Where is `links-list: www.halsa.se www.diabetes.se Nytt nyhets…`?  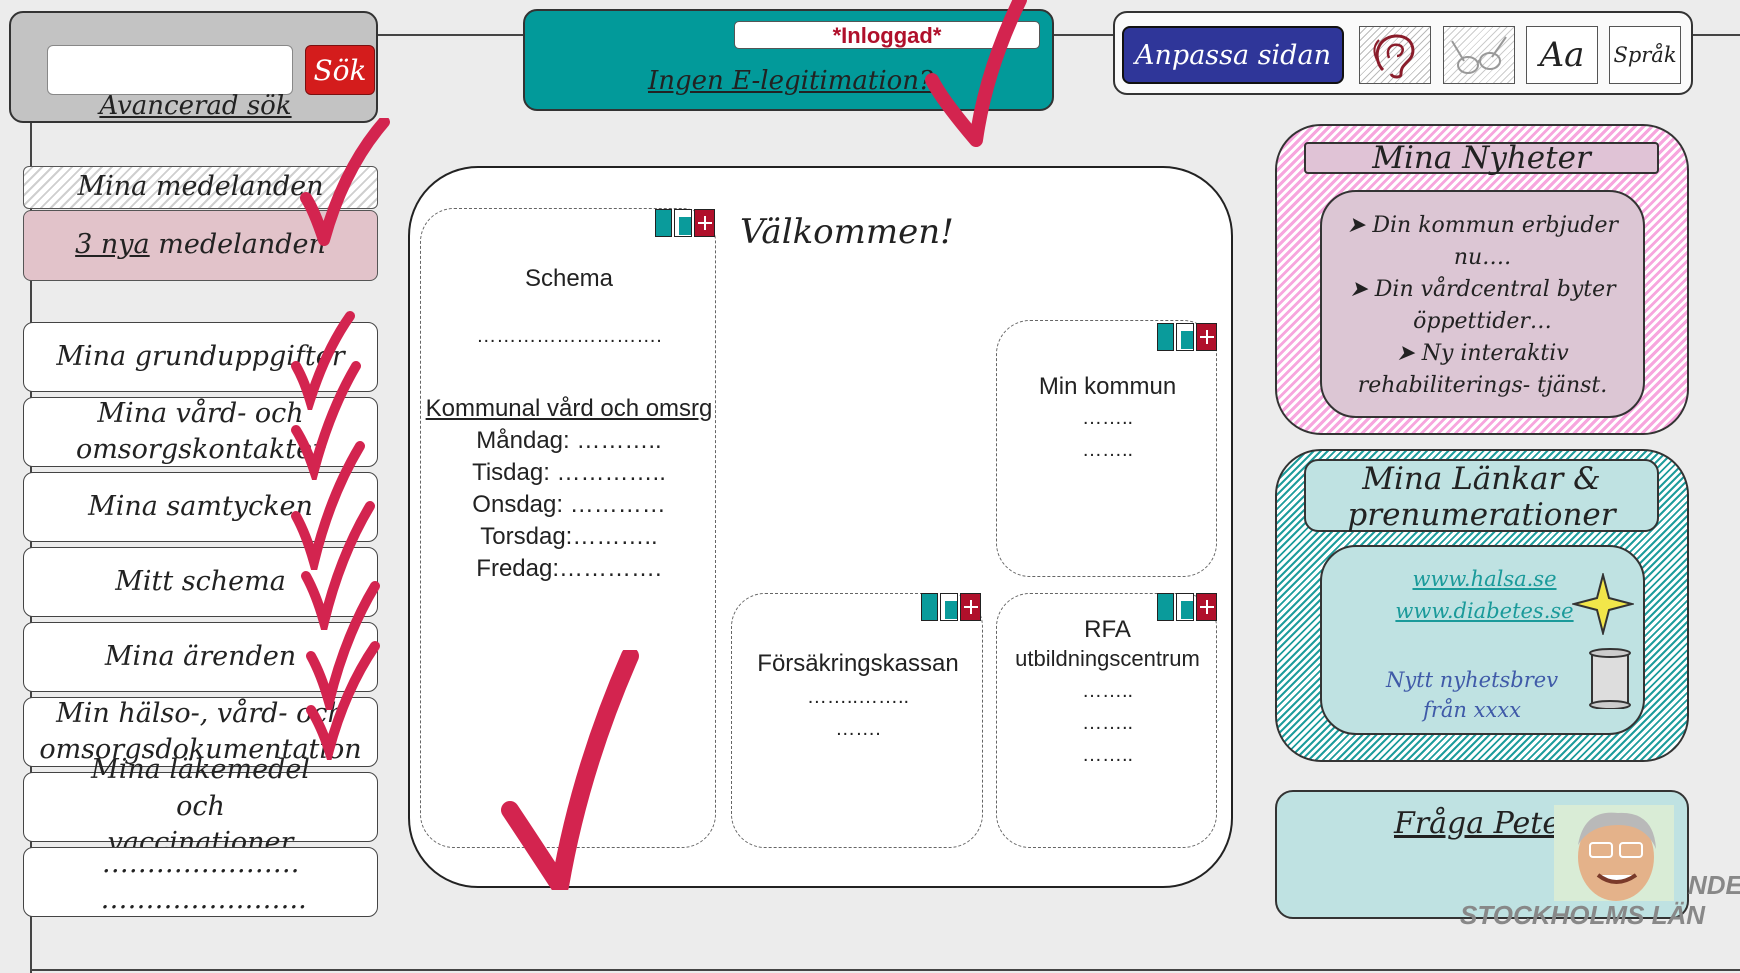
links-list: www.halsa.se www.diabetes.se Nytt nyhets… is located at coordinates (1482, 640).